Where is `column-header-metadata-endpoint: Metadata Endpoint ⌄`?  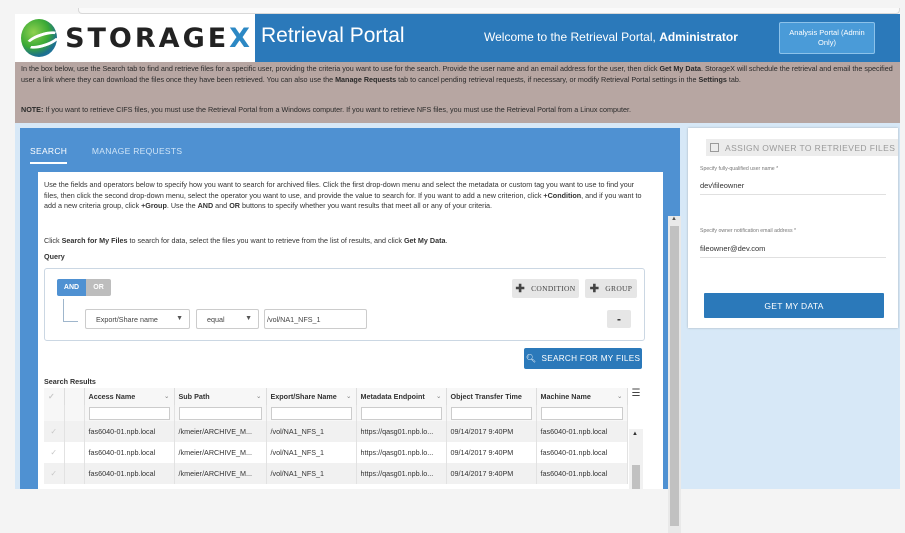 column-header-metadata-endpoint: Metadata Endpoint ⌄ is located at coordinates (401, 396).